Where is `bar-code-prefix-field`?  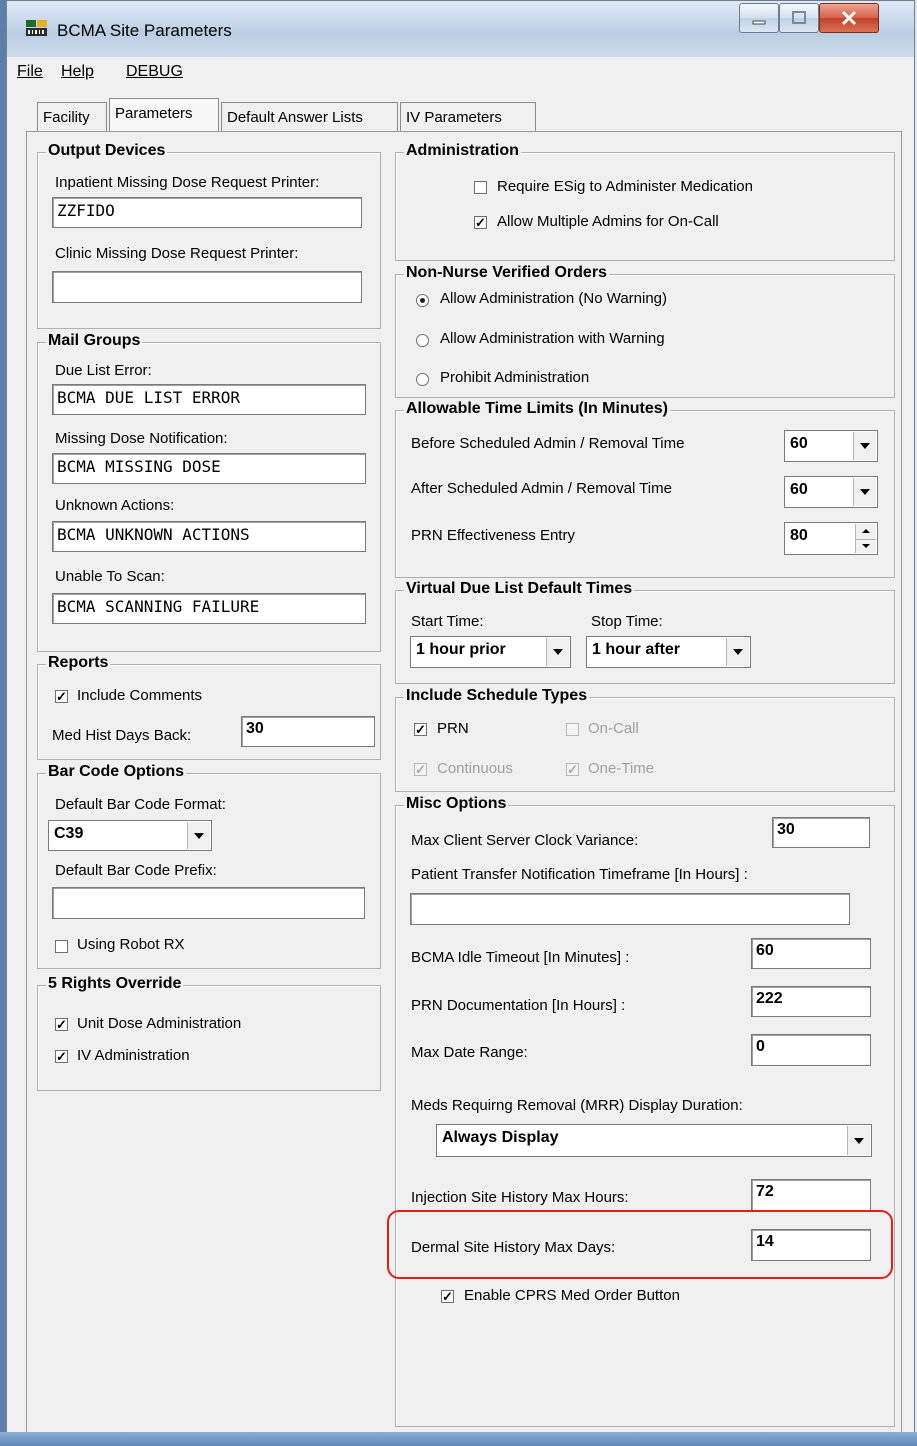 bar-code-prefix-field is located at coordinates (208, 903).